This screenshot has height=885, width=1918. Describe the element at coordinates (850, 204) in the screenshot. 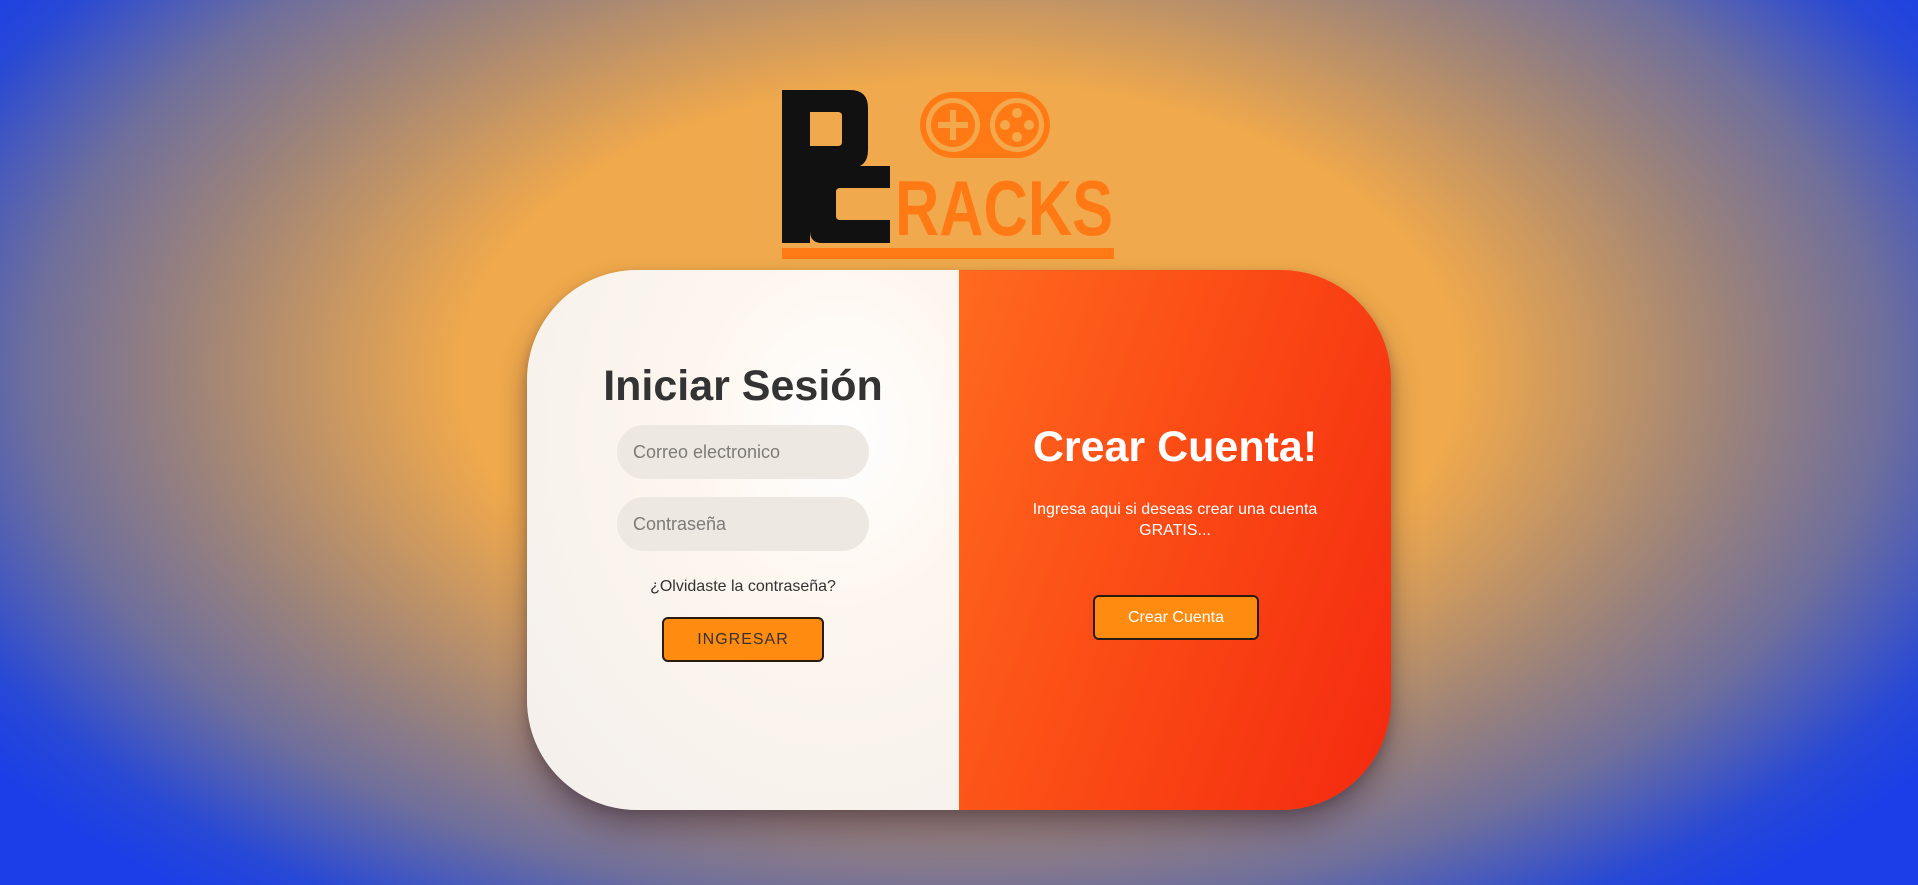

I see `logo-letter-c` at that location.